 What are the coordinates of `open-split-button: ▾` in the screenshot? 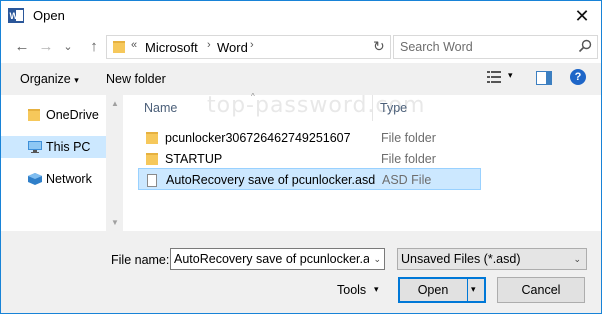 It's located at (475, 290).